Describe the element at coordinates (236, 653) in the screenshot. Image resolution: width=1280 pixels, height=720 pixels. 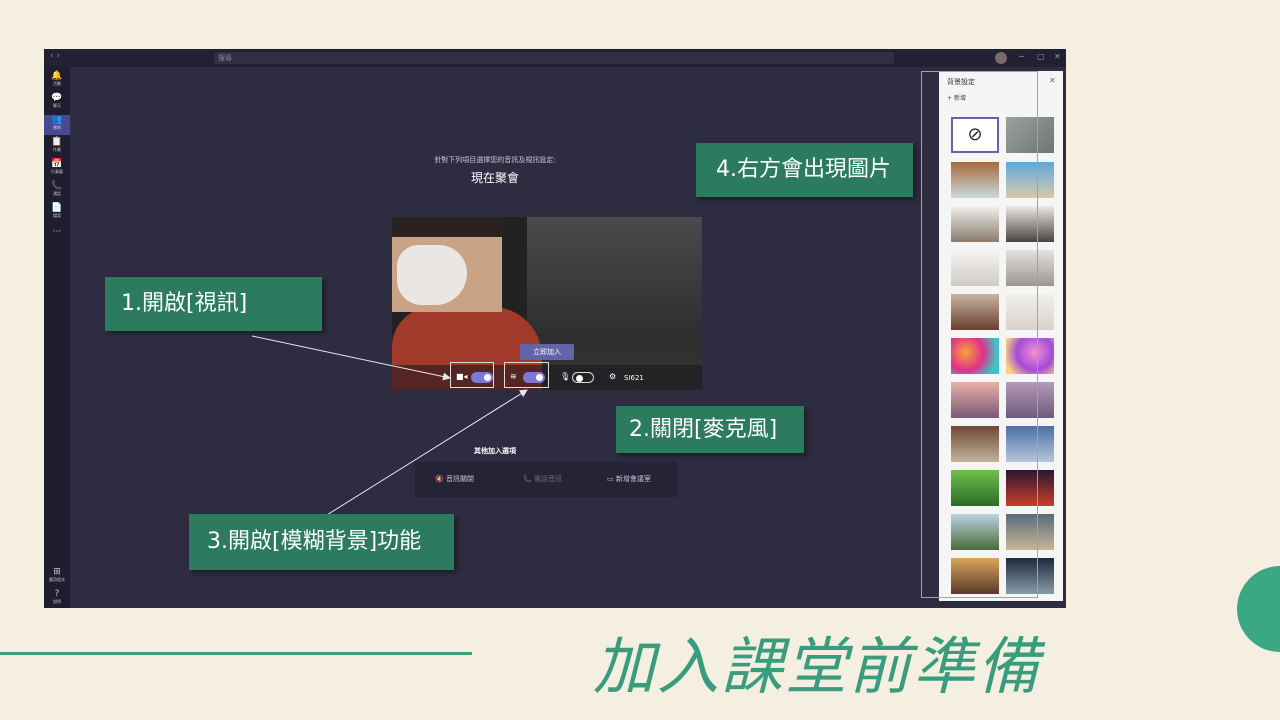
I see `footer-line` at that location.